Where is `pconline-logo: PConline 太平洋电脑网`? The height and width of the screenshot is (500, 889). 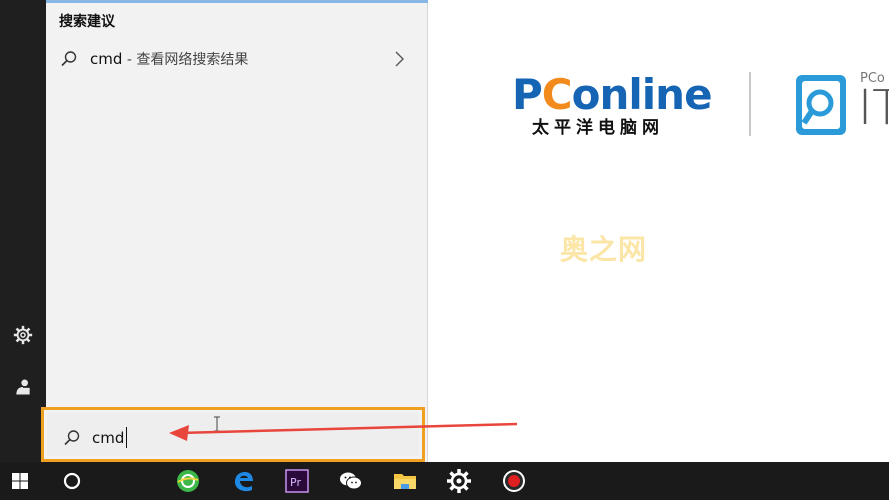 pconline-logo: PConline 太平洋电脑网 is located at coordinates (619, 107).